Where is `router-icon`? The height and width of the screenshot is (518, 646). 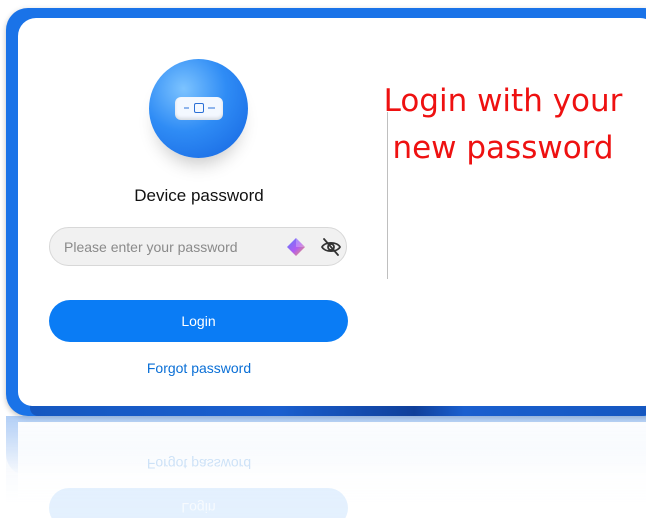 router-icon is located at coordinates (198, 108).